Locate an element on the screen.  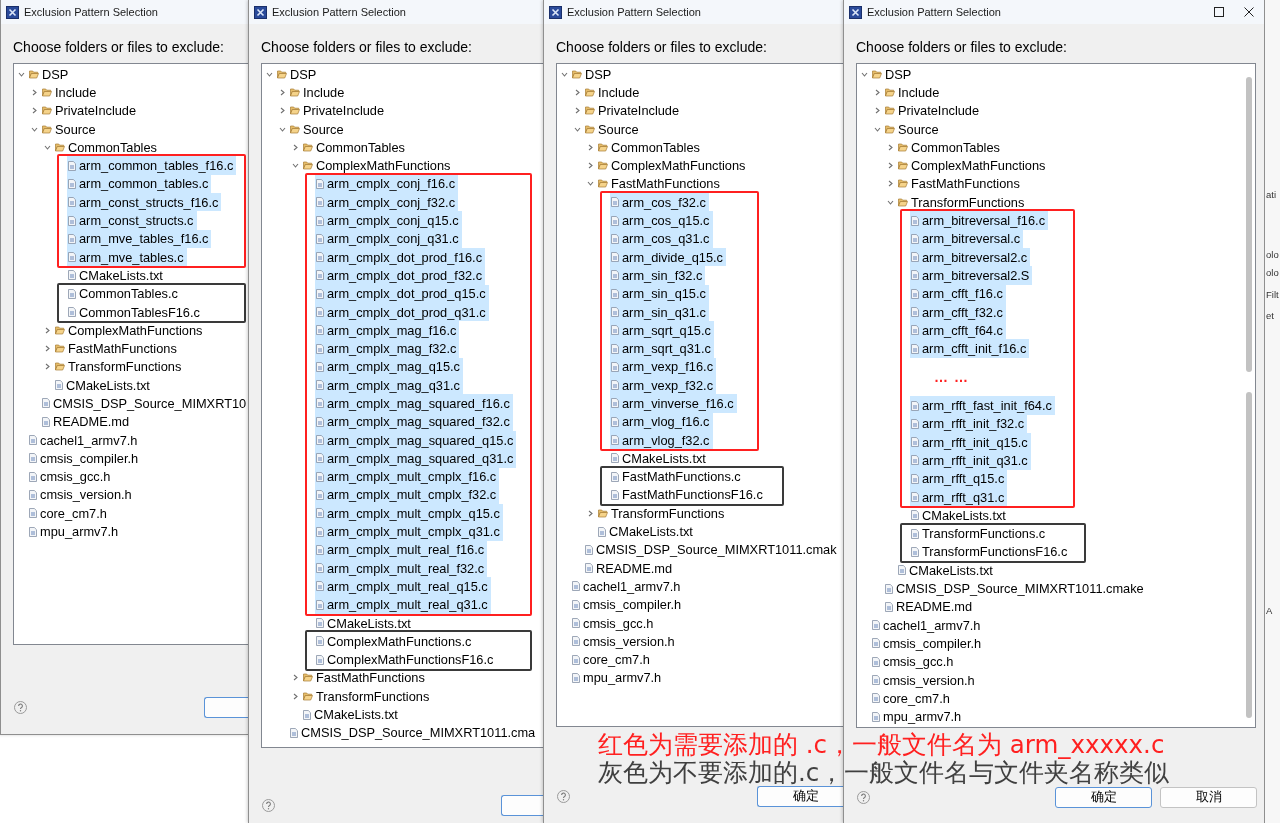
tree-item: arm_cmplx_mag_f32.c is located at coordinates (387, 348).